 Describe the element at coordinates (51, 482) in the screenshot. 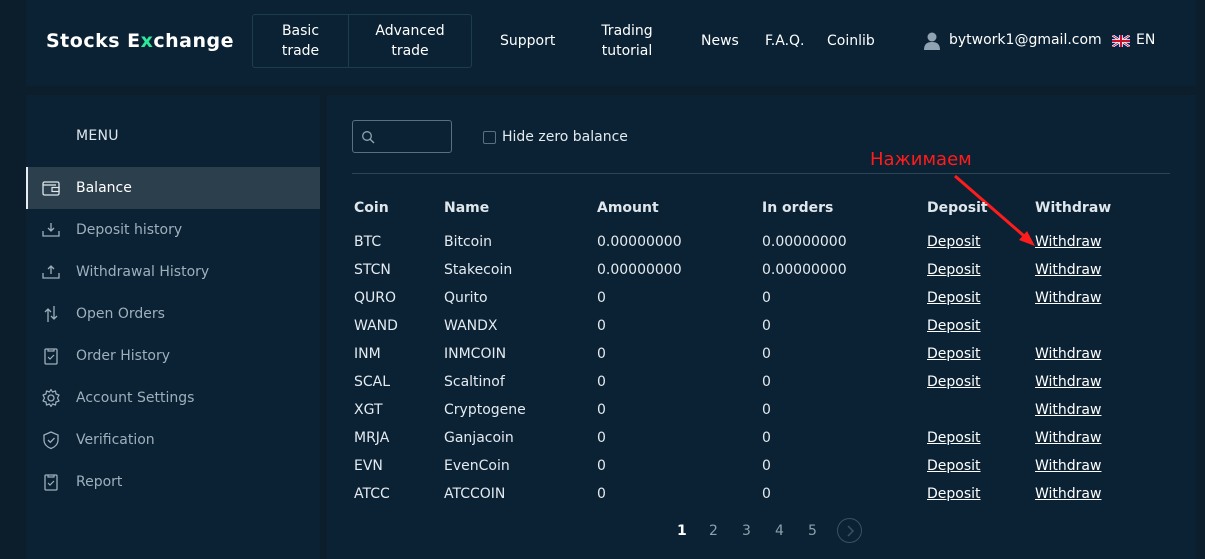

I see `report-clipboard-icon` at that location.